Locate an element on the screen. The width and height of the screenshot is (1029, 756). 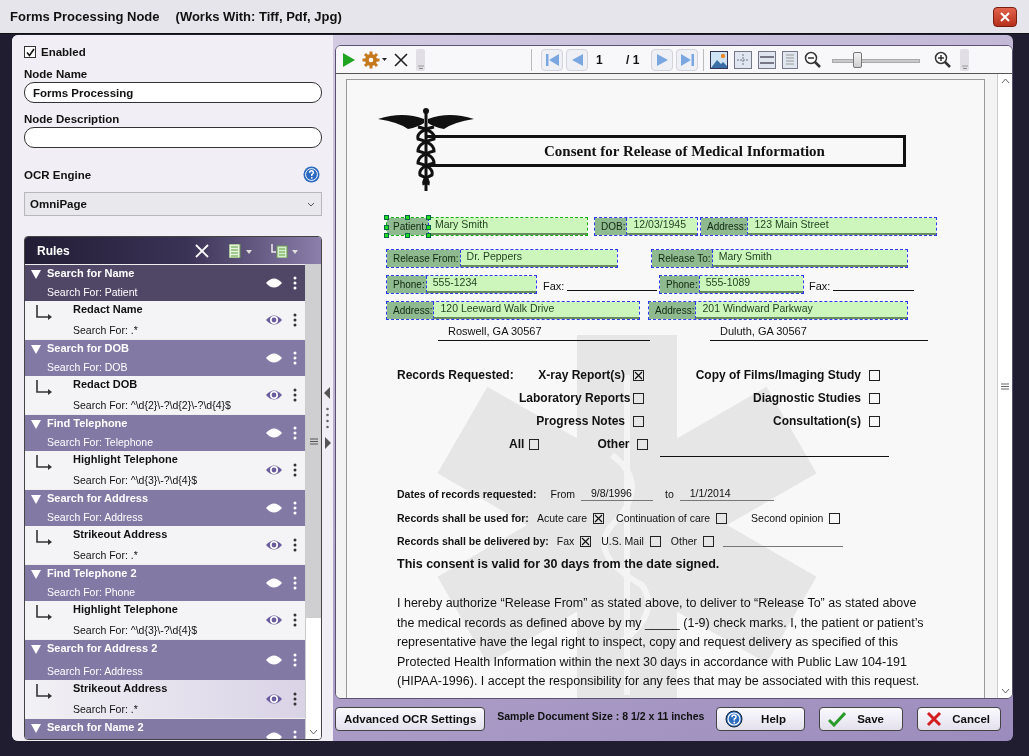
input-field is located at coordinates (173, 137).